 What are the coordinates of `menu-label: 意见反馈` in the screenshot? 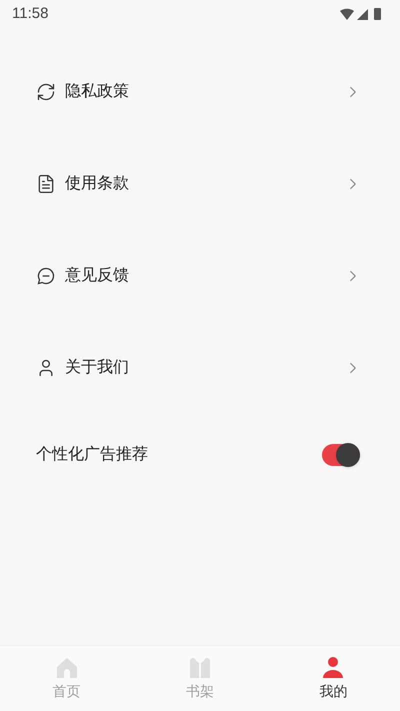 It's located at (97, 276).